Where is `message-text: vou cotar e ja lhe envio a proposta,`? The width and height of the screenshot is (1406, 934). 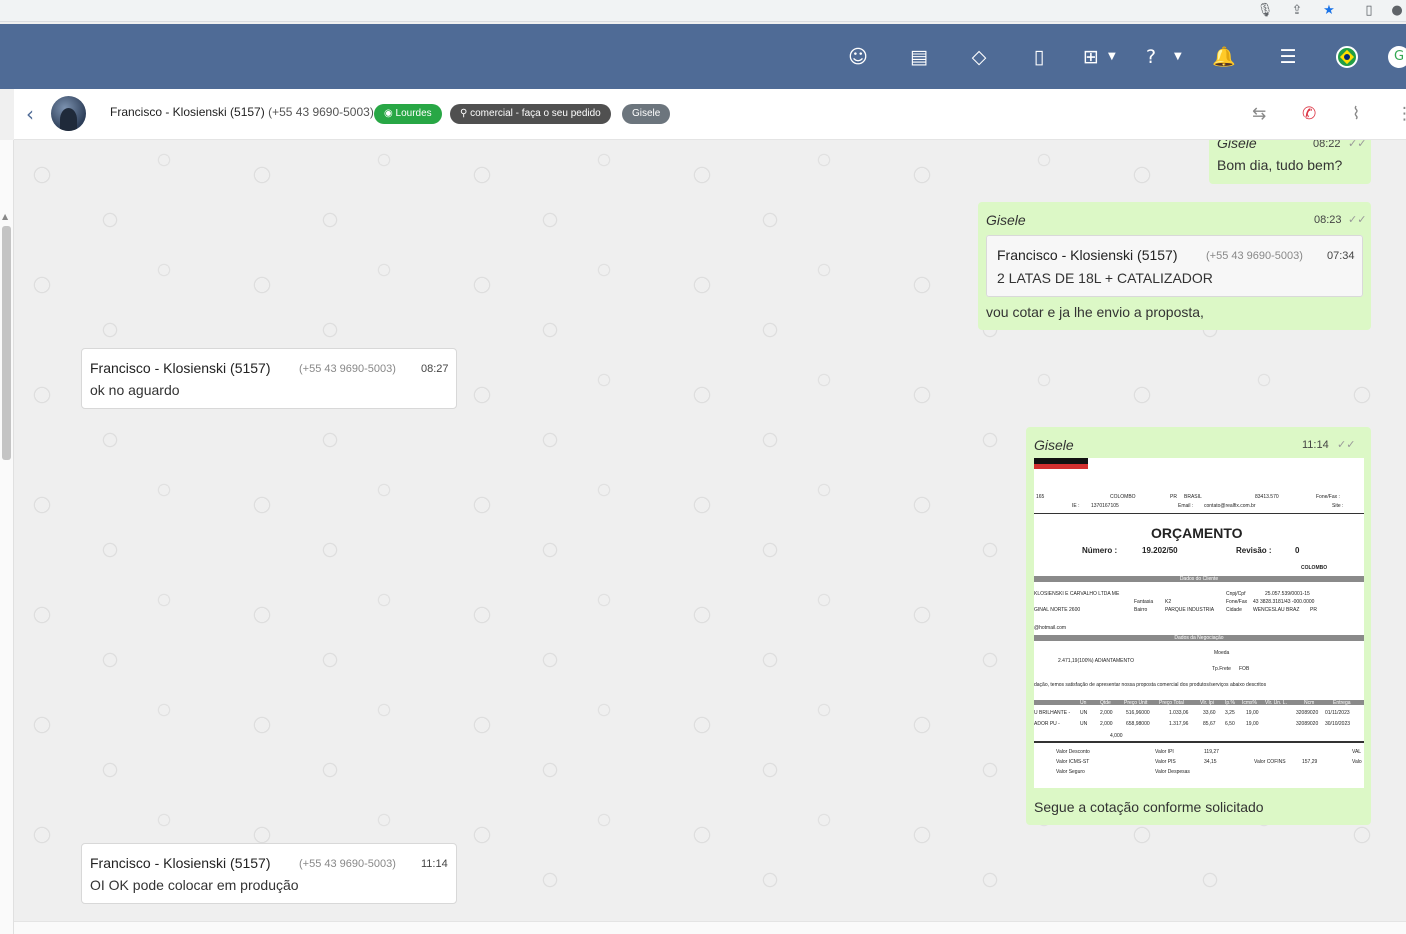 message-text: vou cotar e ja lhe envio a proposta, is located at coordinates (1095, 312).